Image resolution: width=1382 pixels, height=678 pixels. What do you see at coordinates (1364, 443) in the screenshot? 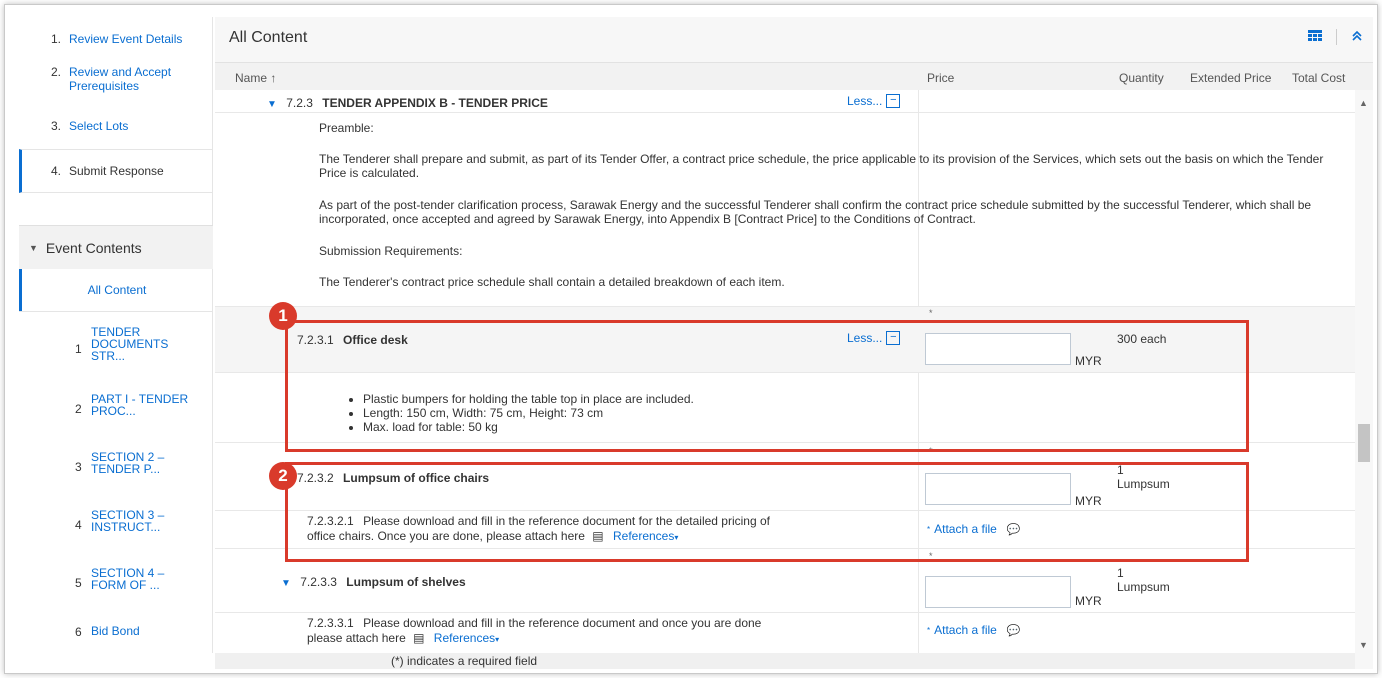
I see `scrollbar-thumb` at bounding box center [1364, 443].